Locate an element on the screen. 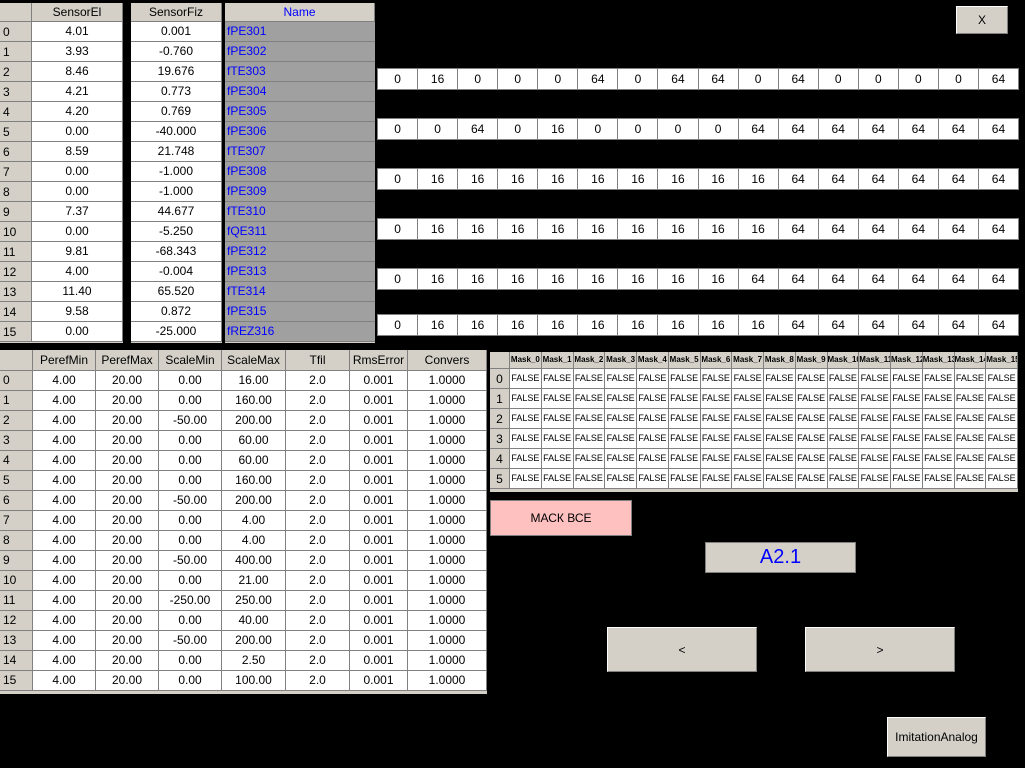  params-row: 13 4.00 20.00 -50.00 200.00 2.0 0.001 1.0000 is located at coordinates (243, 641).